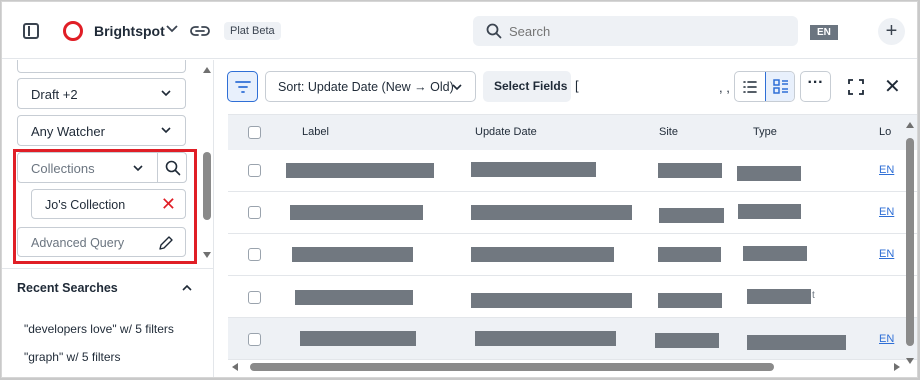 This screenshot has height=380, width=920. What do you see at coordinates (891, 31) in the screenshot?
I see `add-button: +` at bounding box center [891, 31].